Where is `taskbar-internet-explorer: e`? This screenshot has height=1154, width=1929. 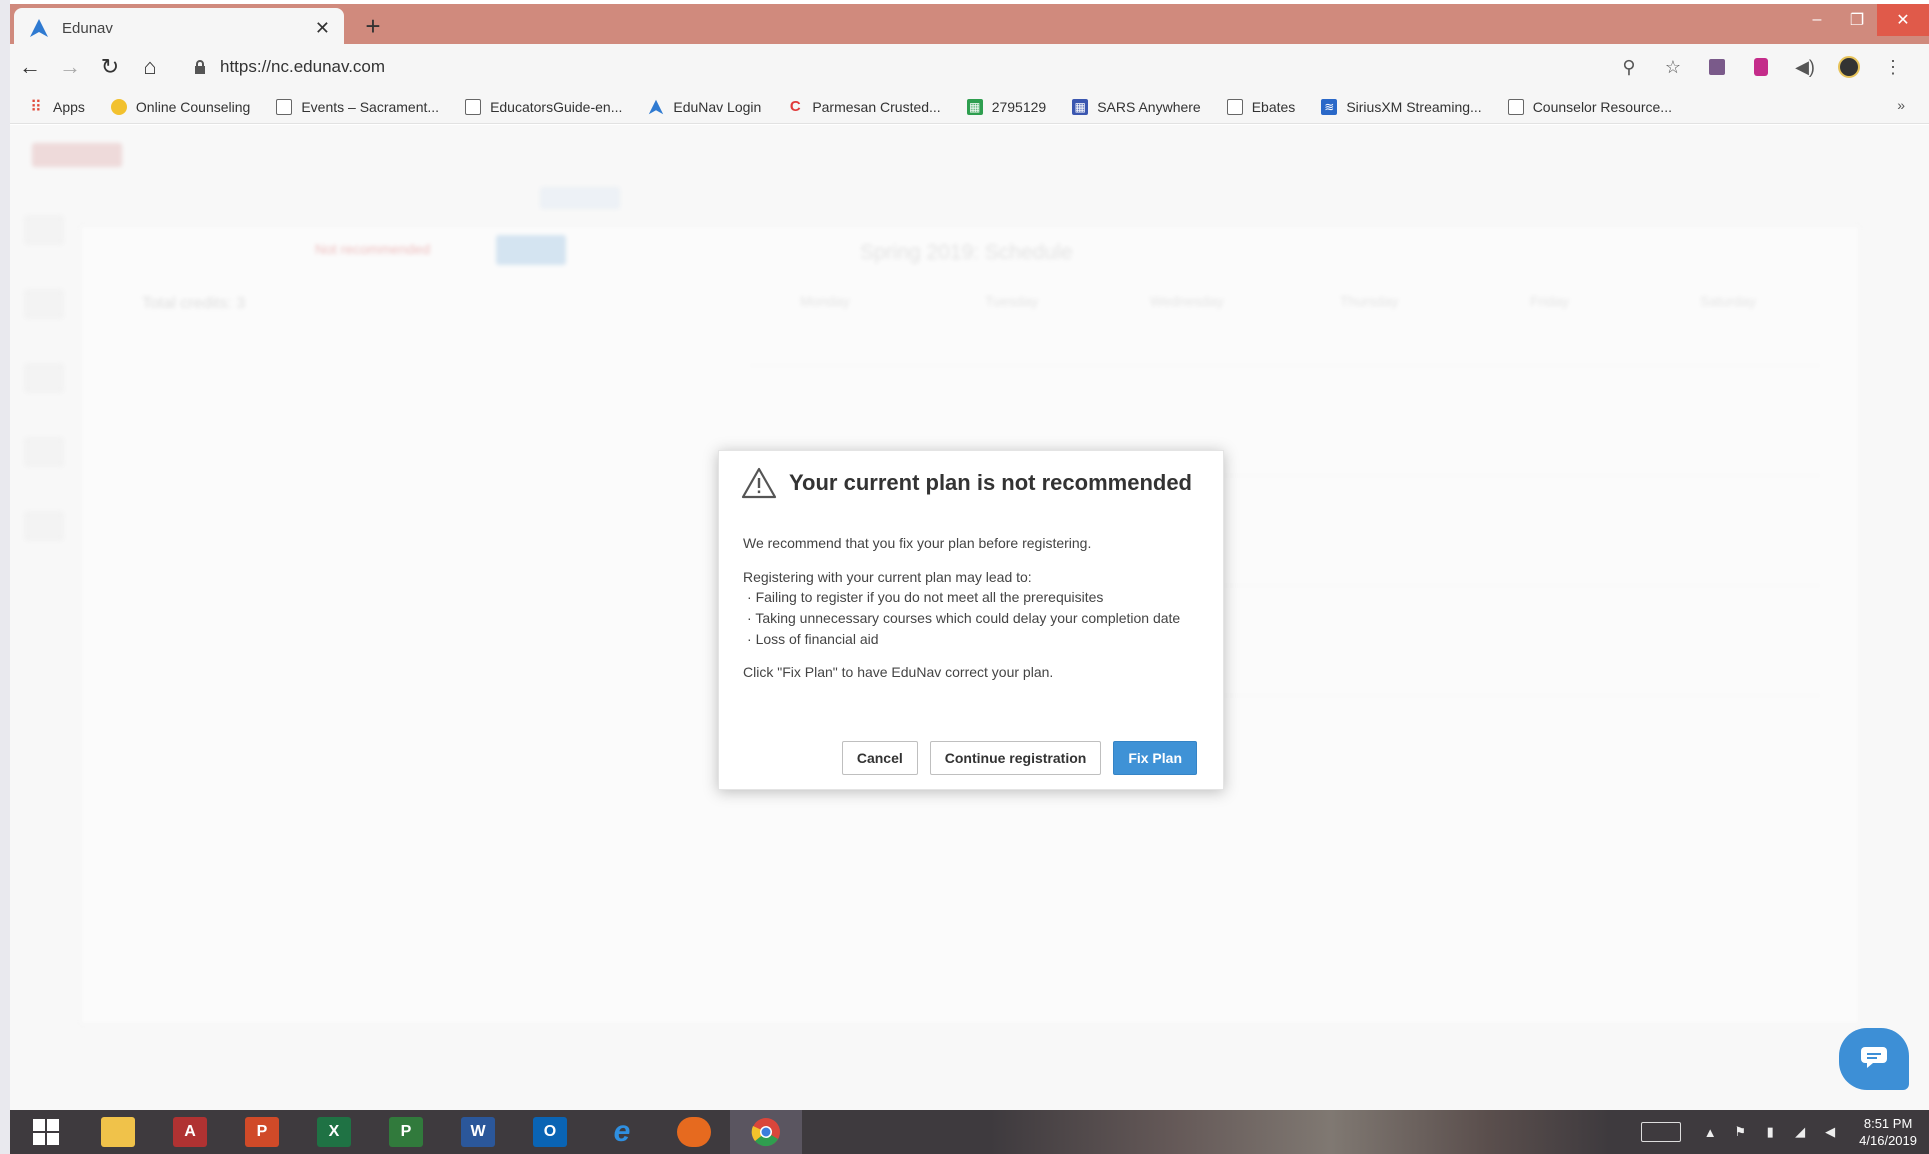 taskbar-internet-explorer: e is located at coordinates (622, 1132).